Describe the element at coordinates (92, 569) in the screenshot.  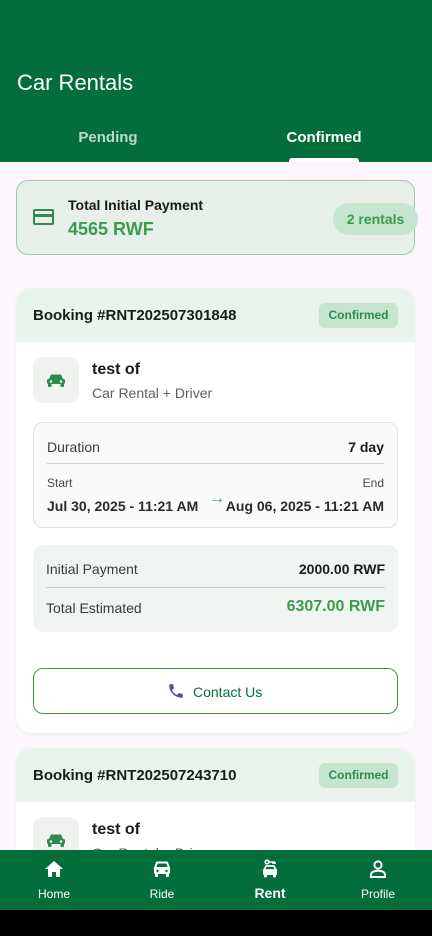
I see `initial-payment-label: Initial Payment` at that location.